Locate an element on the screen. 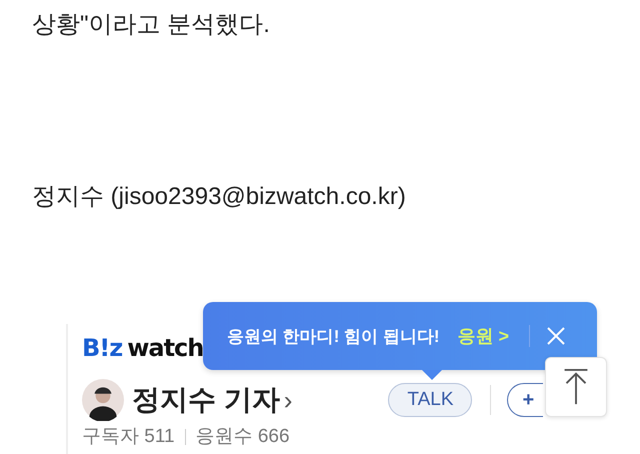  talk-button: TALK is located at coordinates (430, 400).